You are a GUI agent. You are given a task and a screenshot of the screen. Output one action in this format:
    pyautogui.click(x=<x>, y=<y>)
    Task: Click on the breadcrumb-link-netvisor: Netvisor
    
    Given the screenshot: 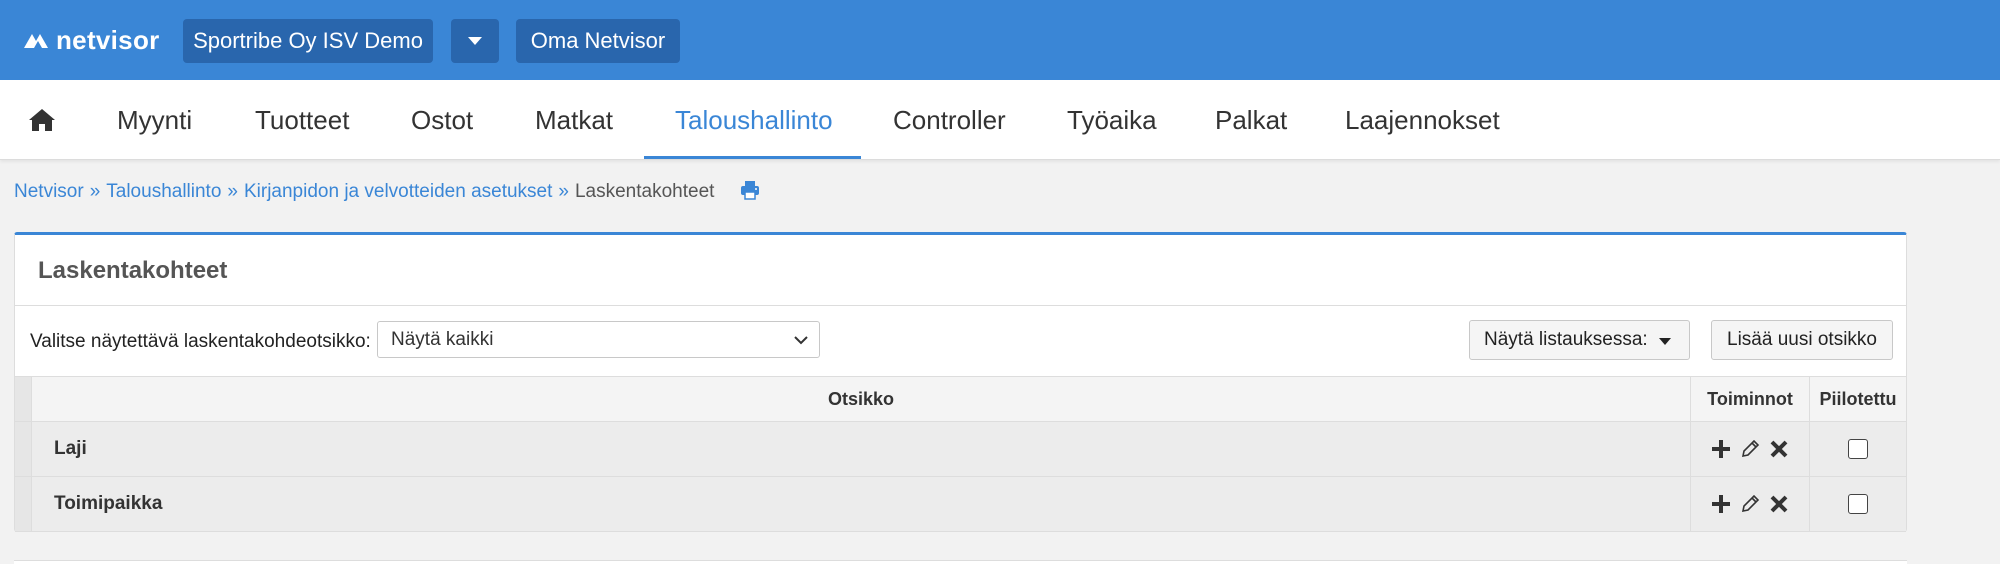 What is the action you would take?
    pyautogui.click(x=49, y=192)
    